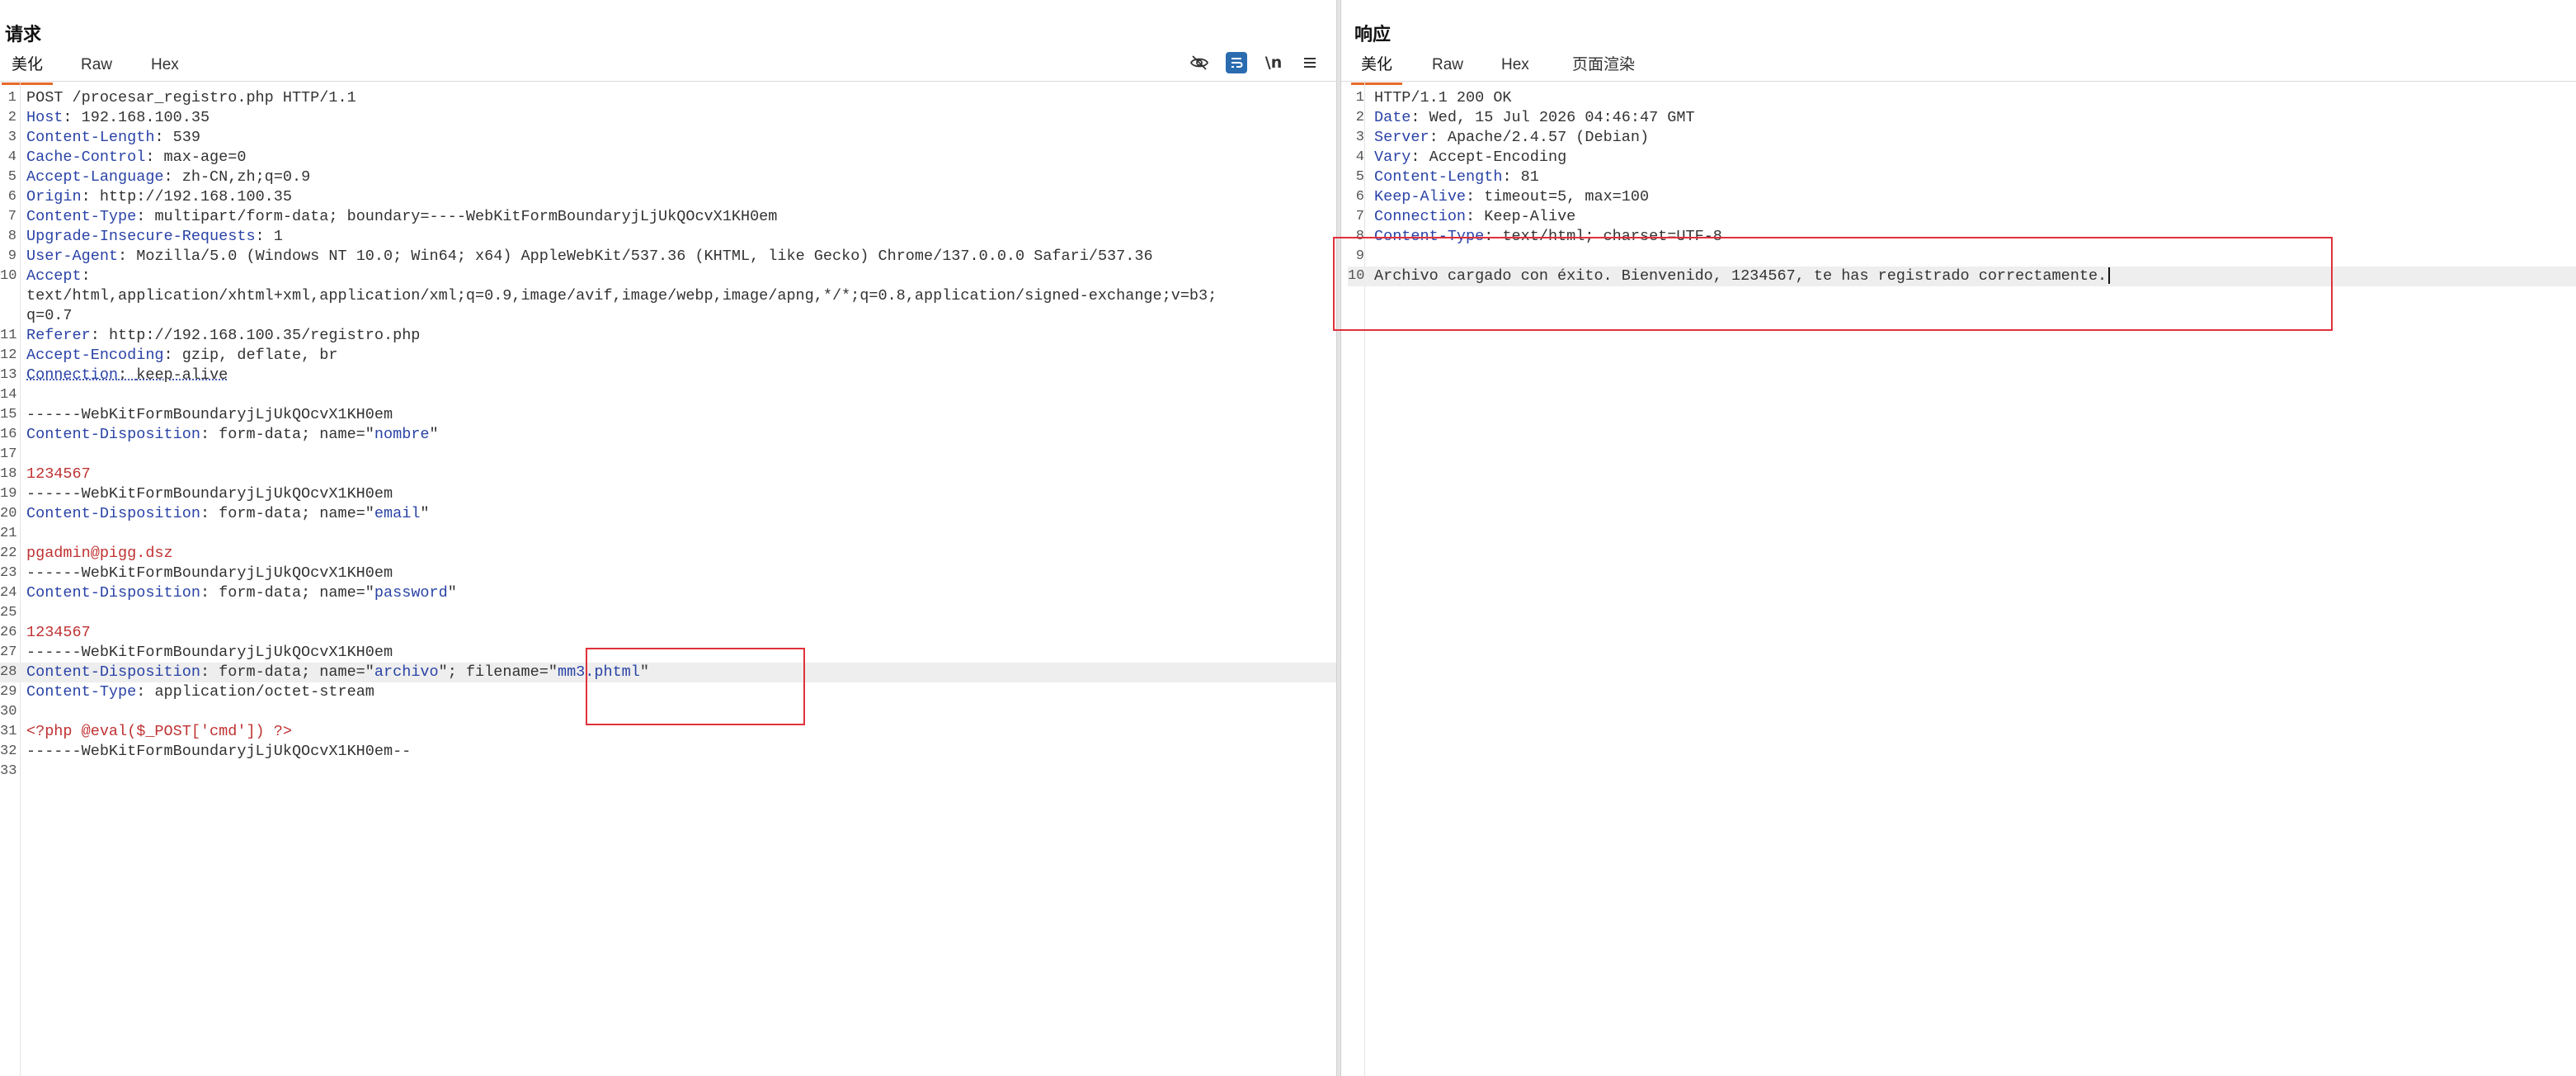 The width and height of the screenshot is (2576, 1076). What do you see at coordinates (1515, 68) in the screenshot?
I see `response-tab-hex: Hex` at bounding box center [1515, 68].